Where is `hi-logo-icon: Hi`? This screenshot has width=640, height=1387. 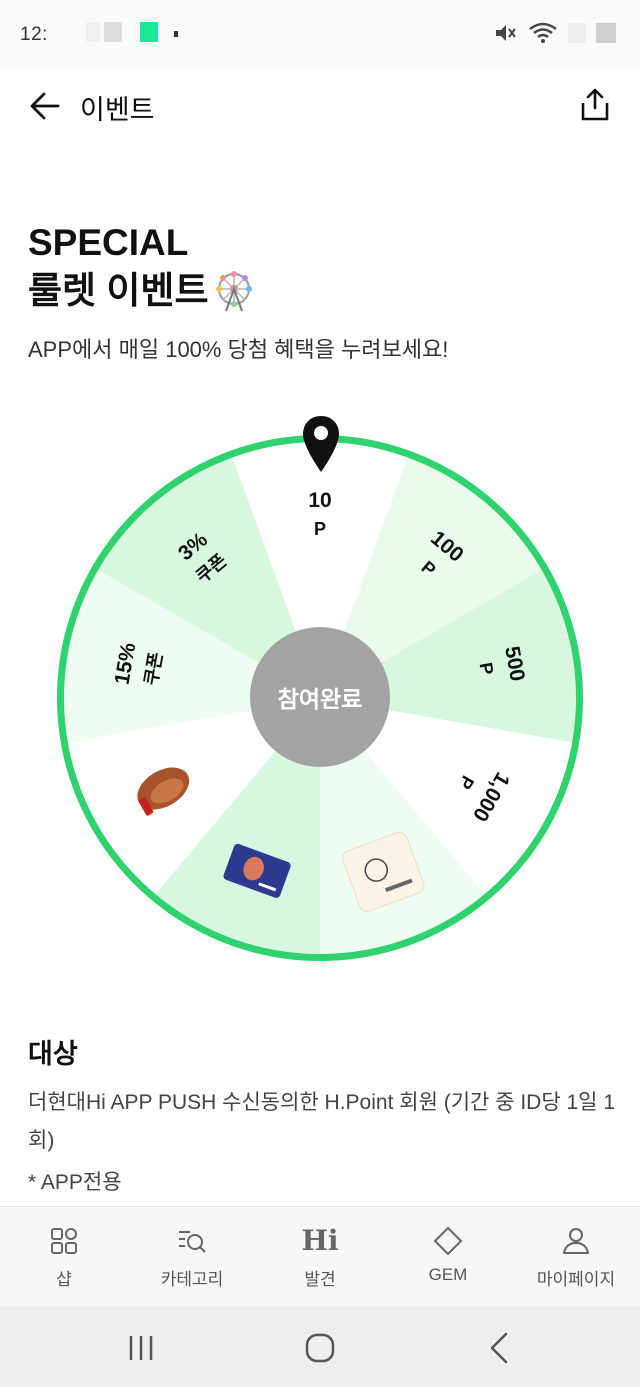
hi-logo-icon: Hi is located at coordinates (320, 1240).